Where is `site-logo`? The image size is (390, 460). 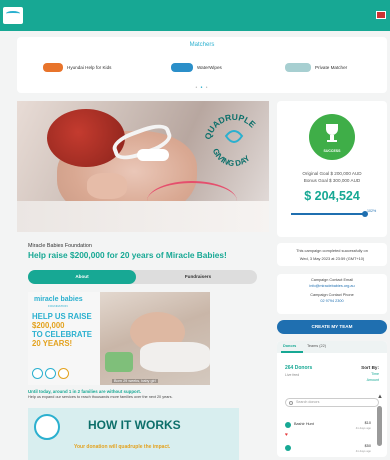
site-logo is located at coordinates (13, 15).